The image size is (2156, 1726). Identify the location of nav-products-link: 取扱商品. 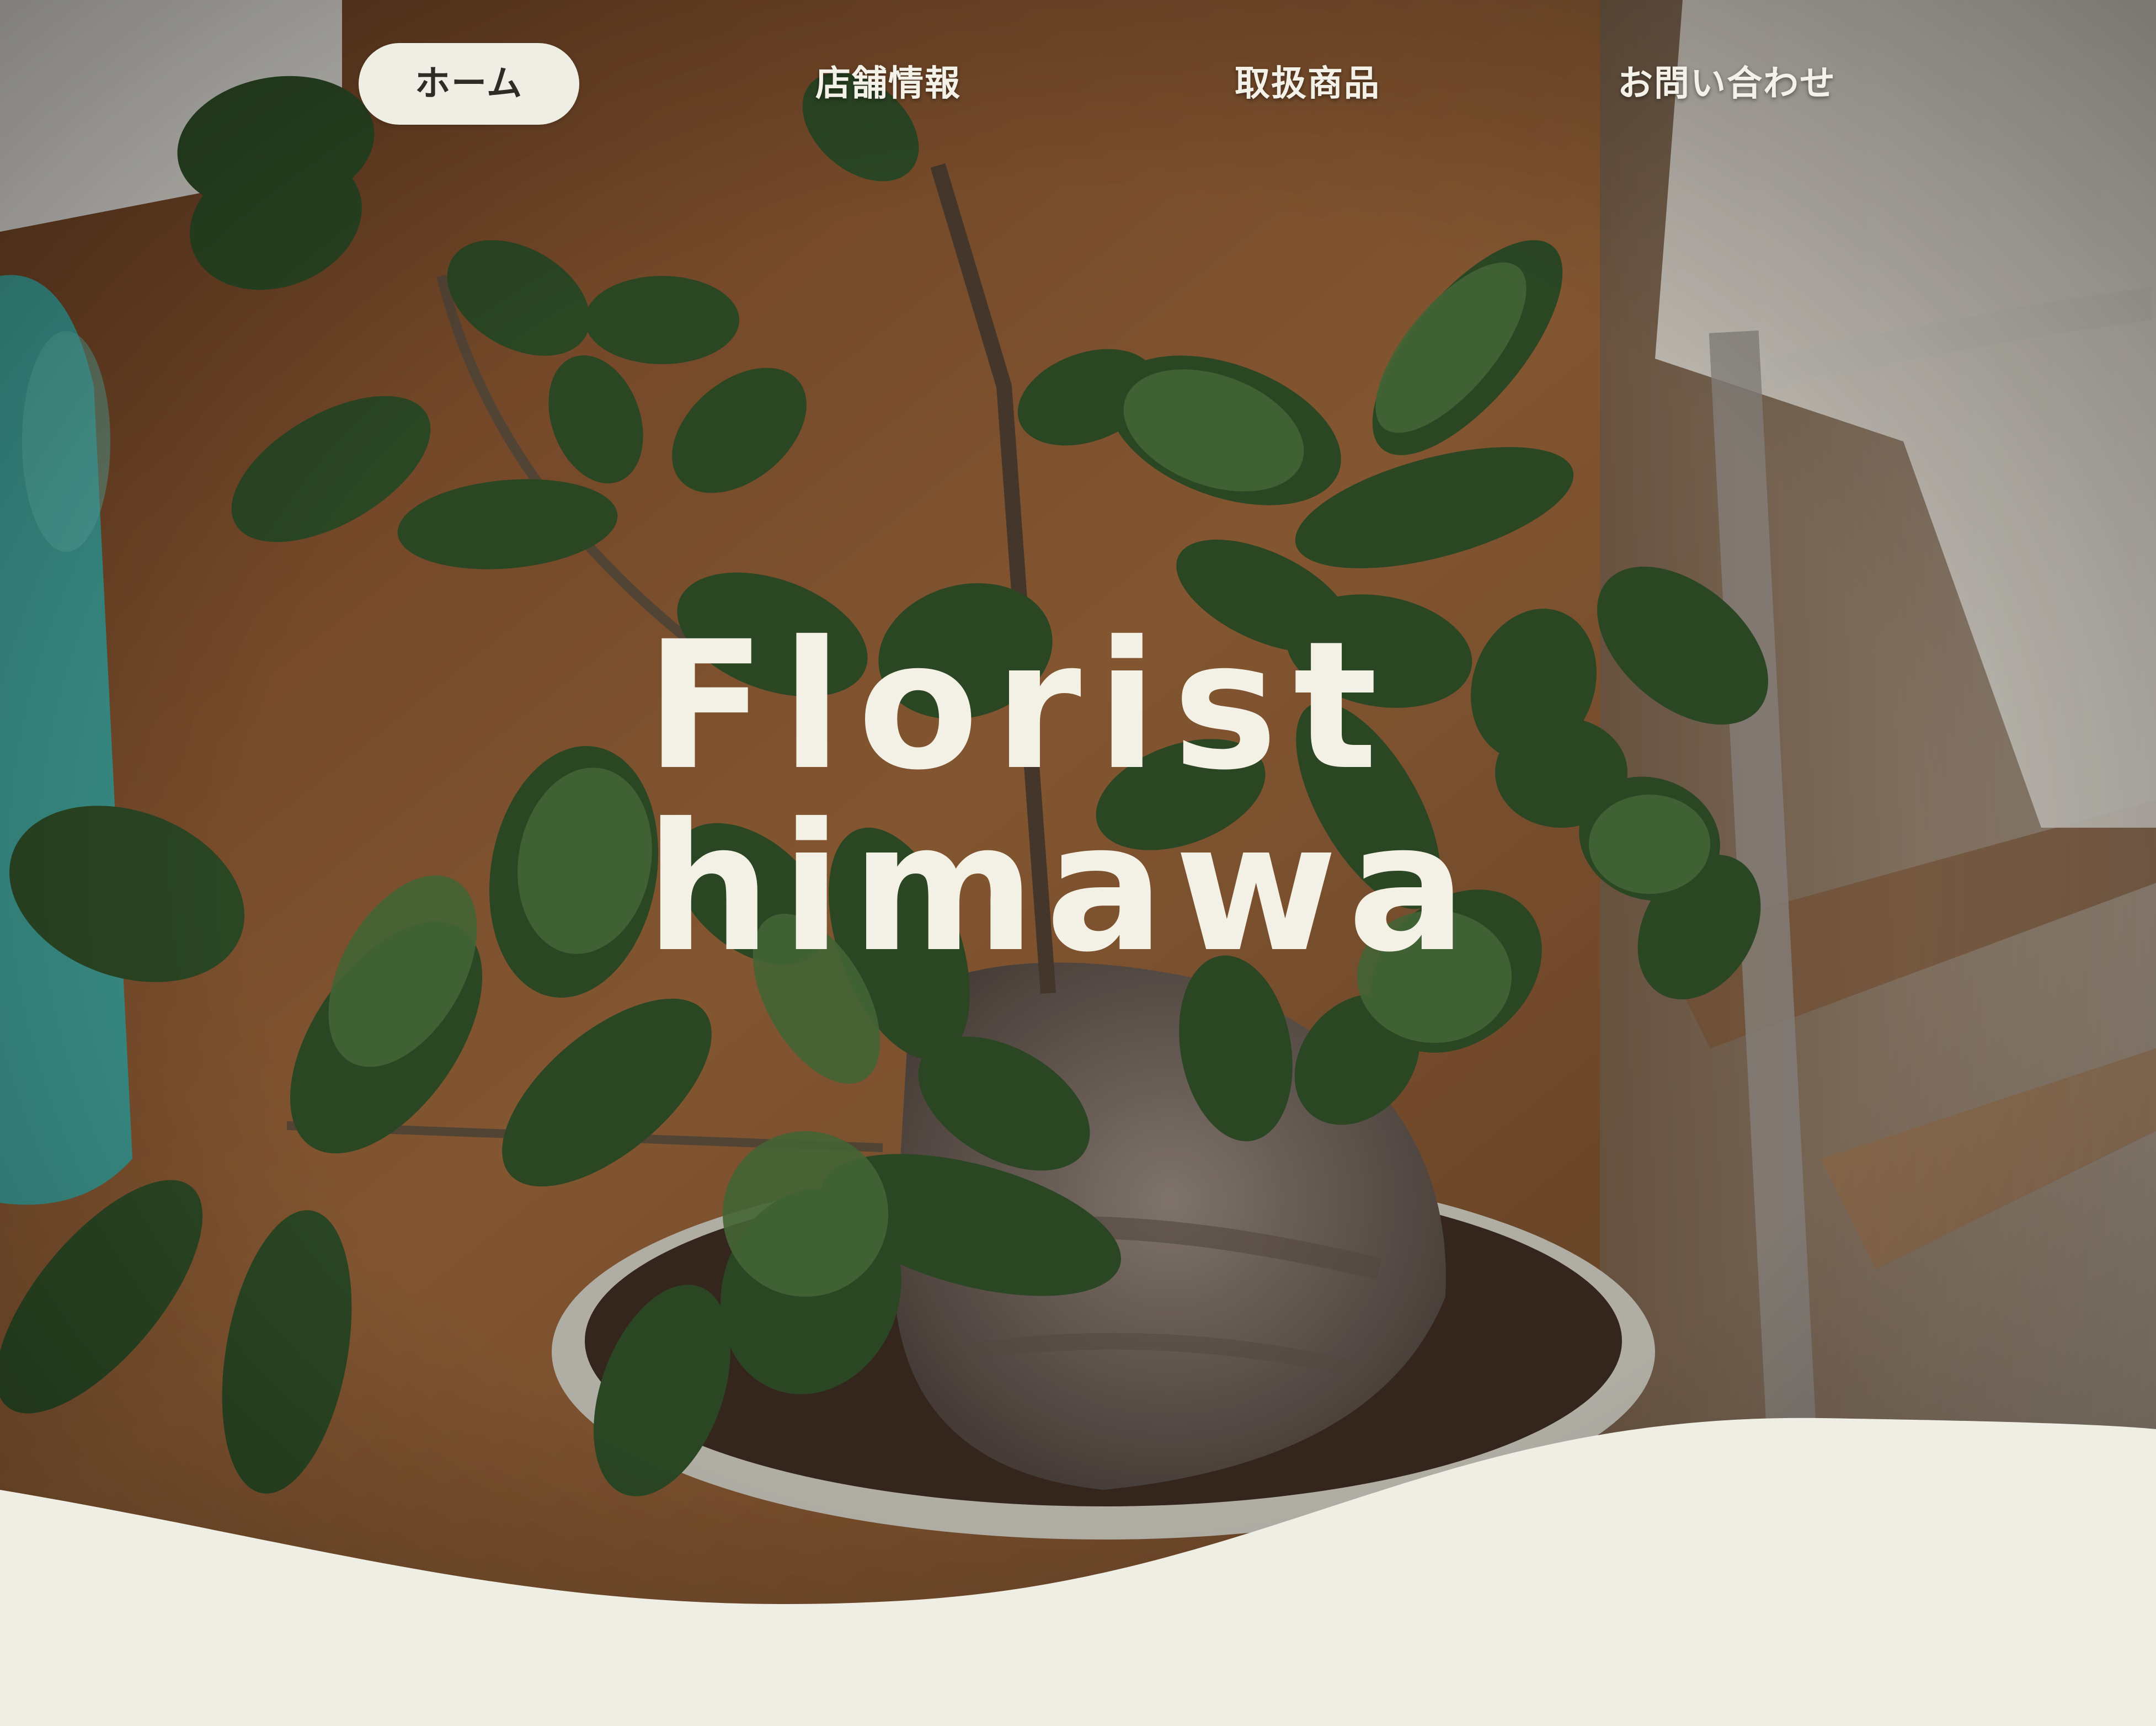
(1307, 84).